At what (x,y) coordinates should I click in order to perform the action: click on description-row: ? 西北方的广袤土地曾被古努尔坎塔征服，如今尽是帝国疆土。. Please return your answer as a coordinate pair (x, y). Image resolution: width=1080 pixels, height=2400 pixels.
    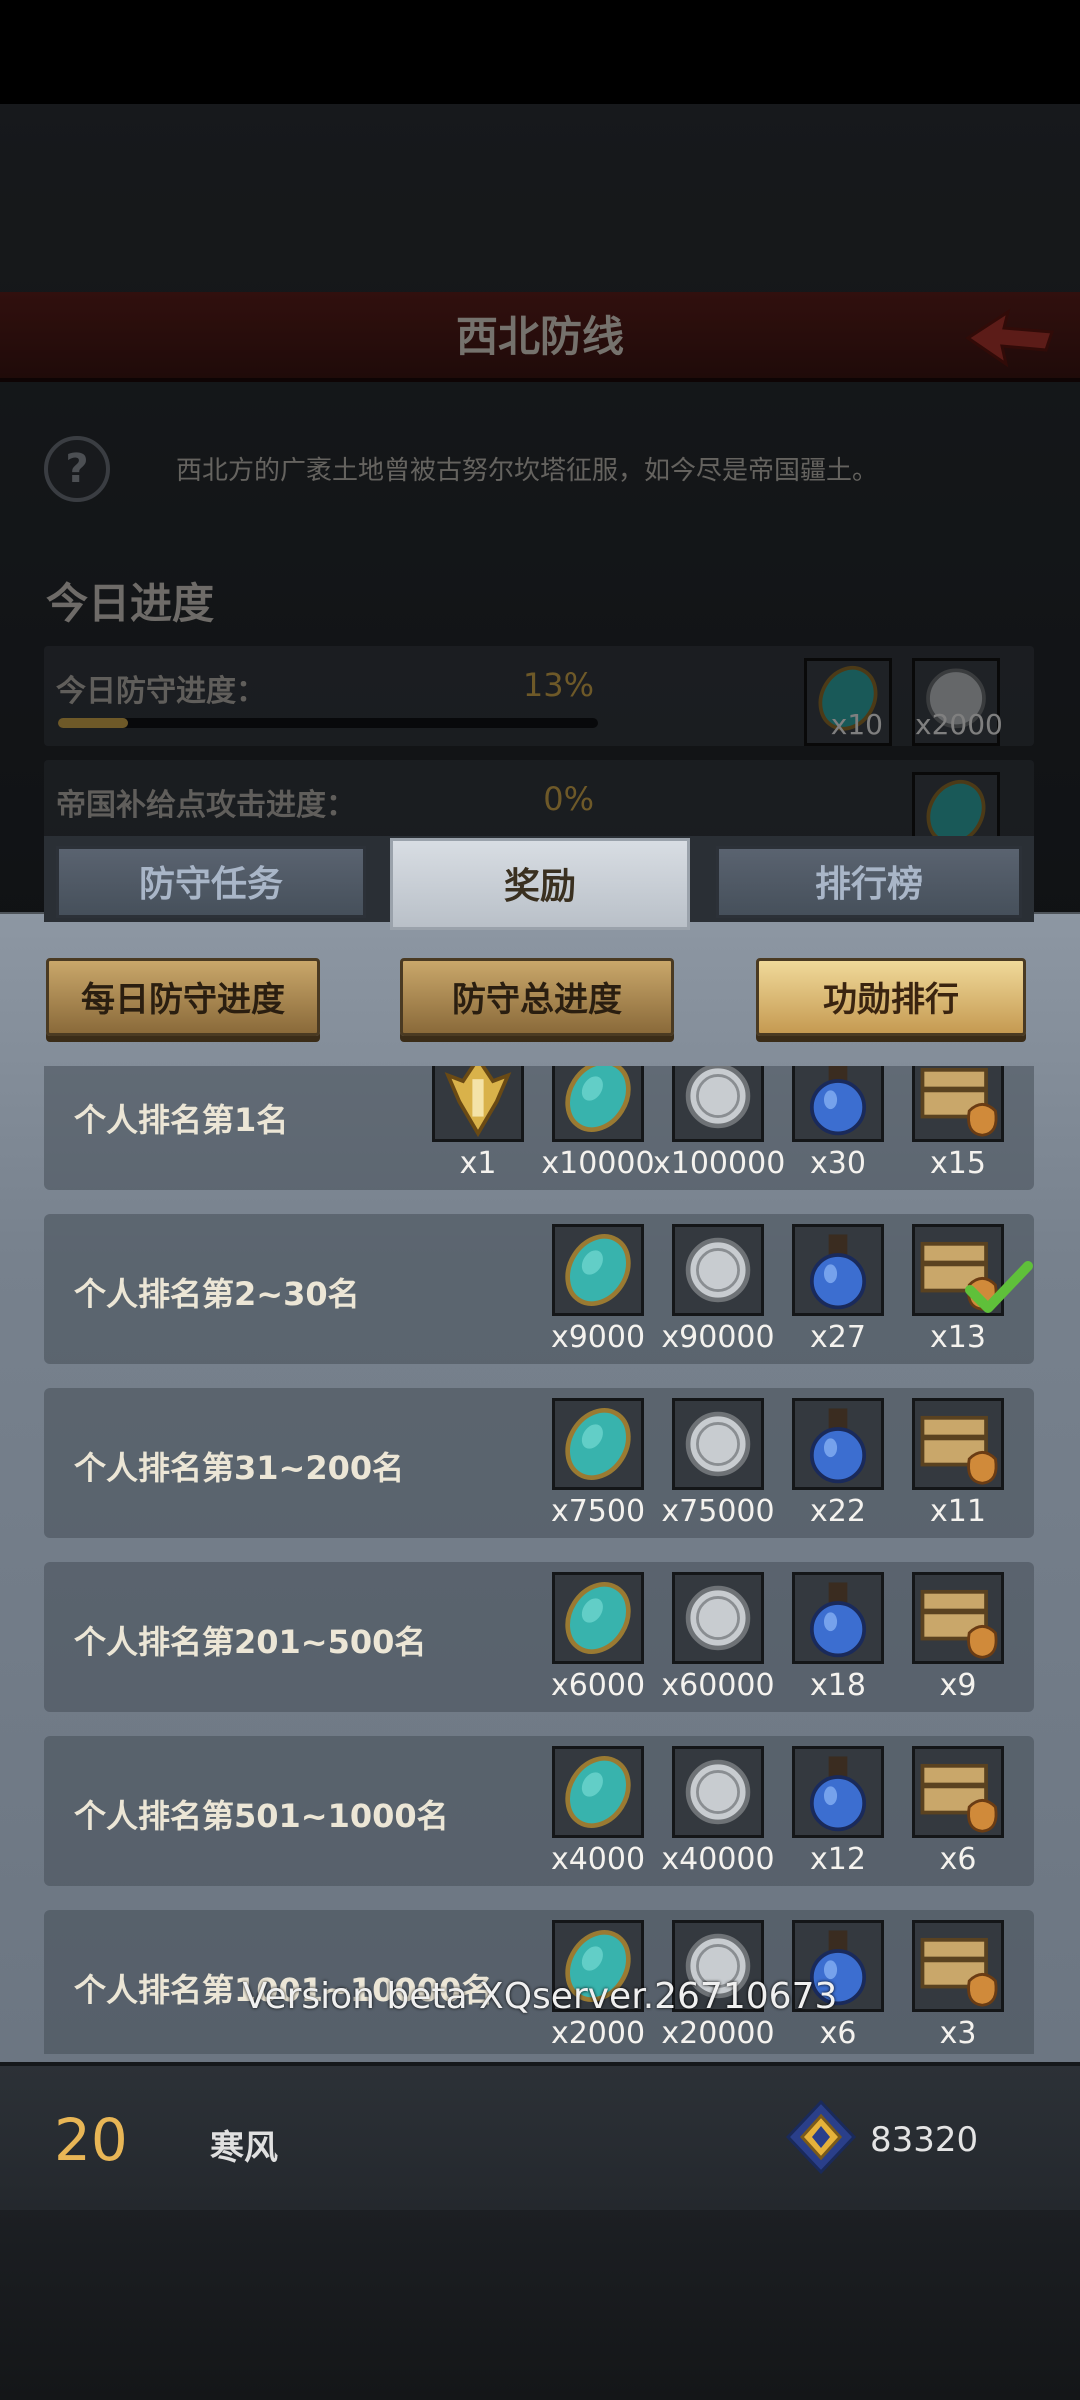
    Looking at the image, I should click on (544, 471).